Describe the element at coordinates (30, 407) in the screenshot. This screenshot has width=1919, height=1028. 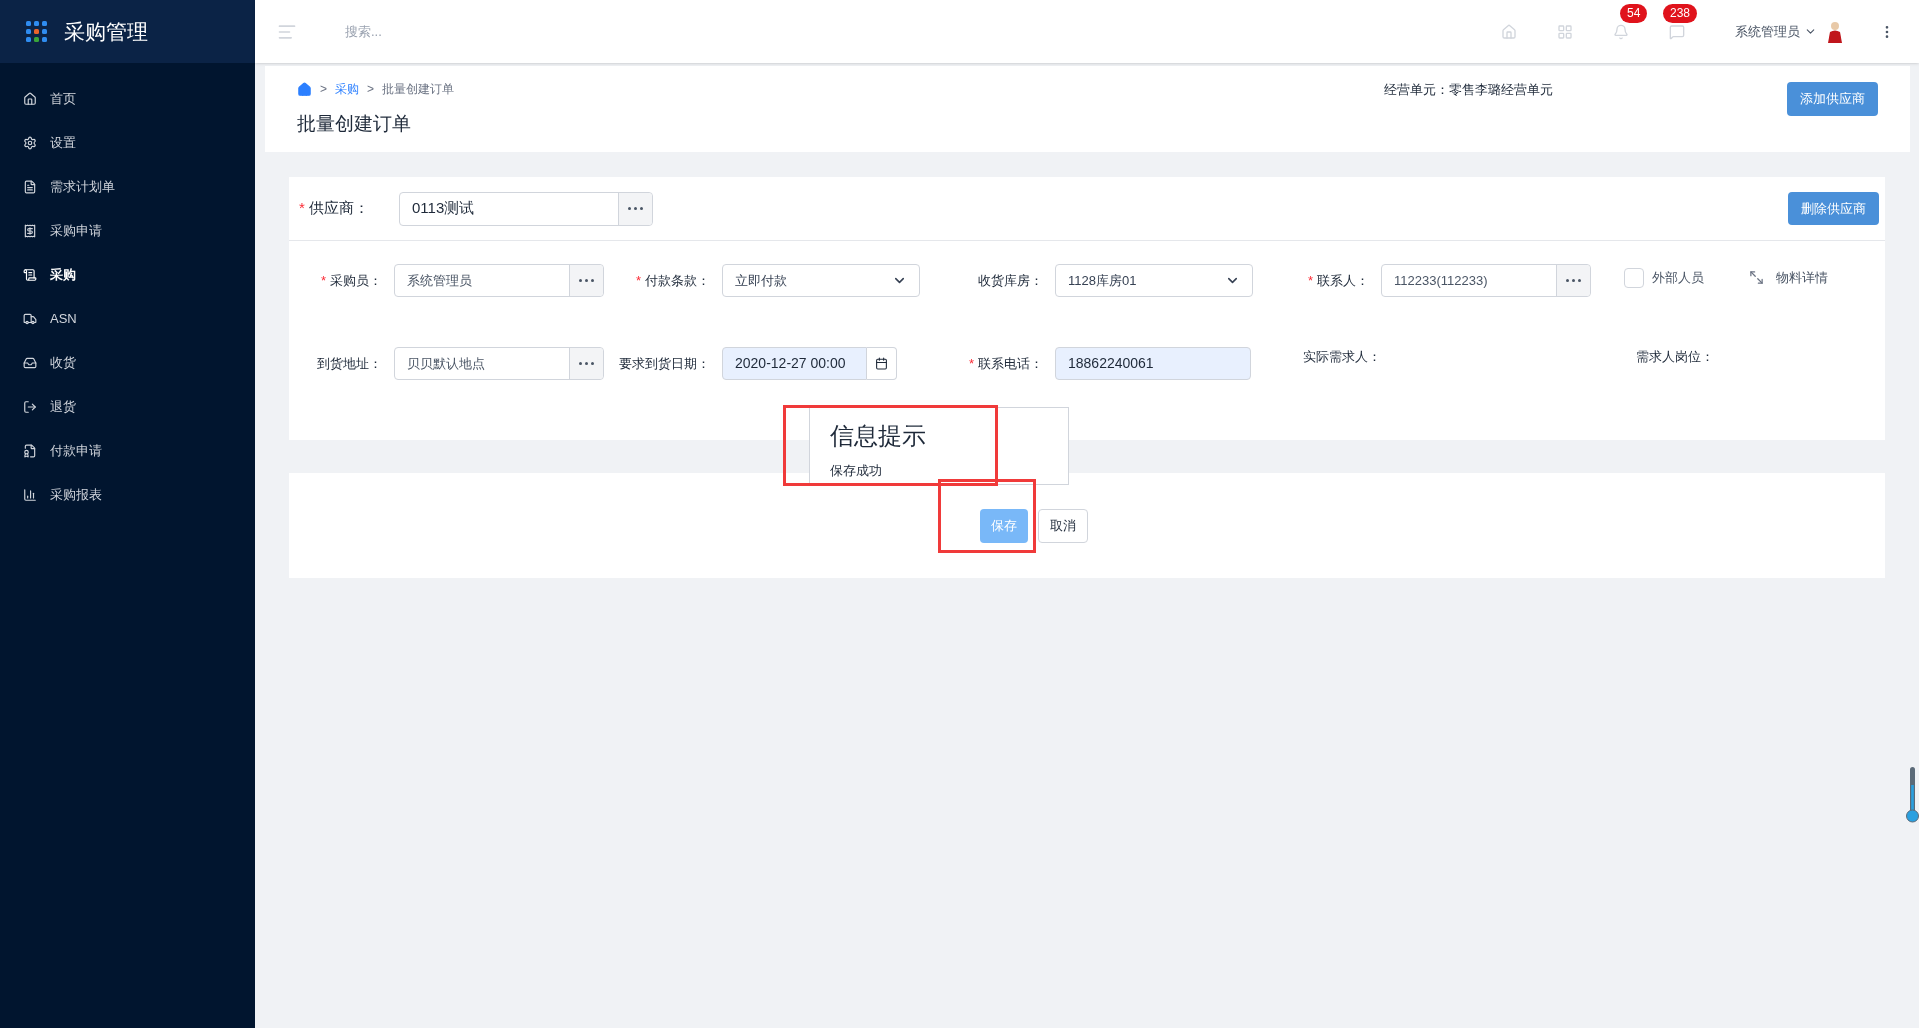
I see `exit-icon` at that location.